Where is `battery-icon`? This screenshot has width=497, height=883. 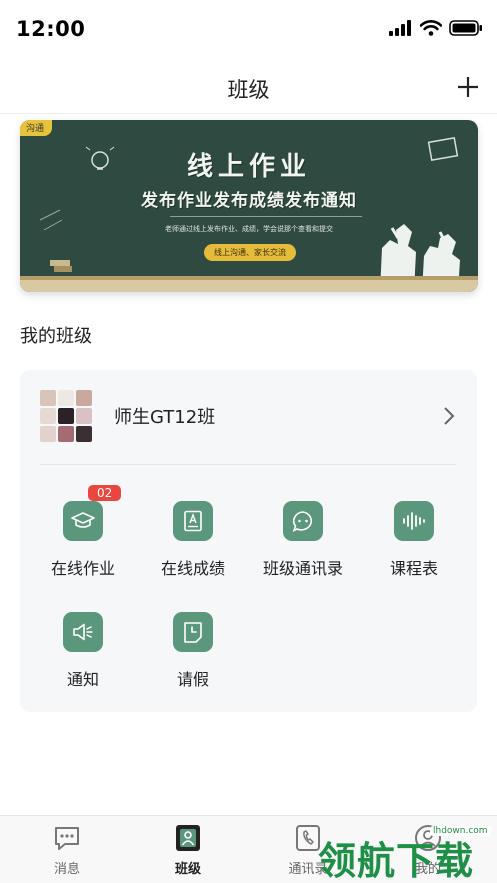 battery-icon is located at coordinates (465, 28).